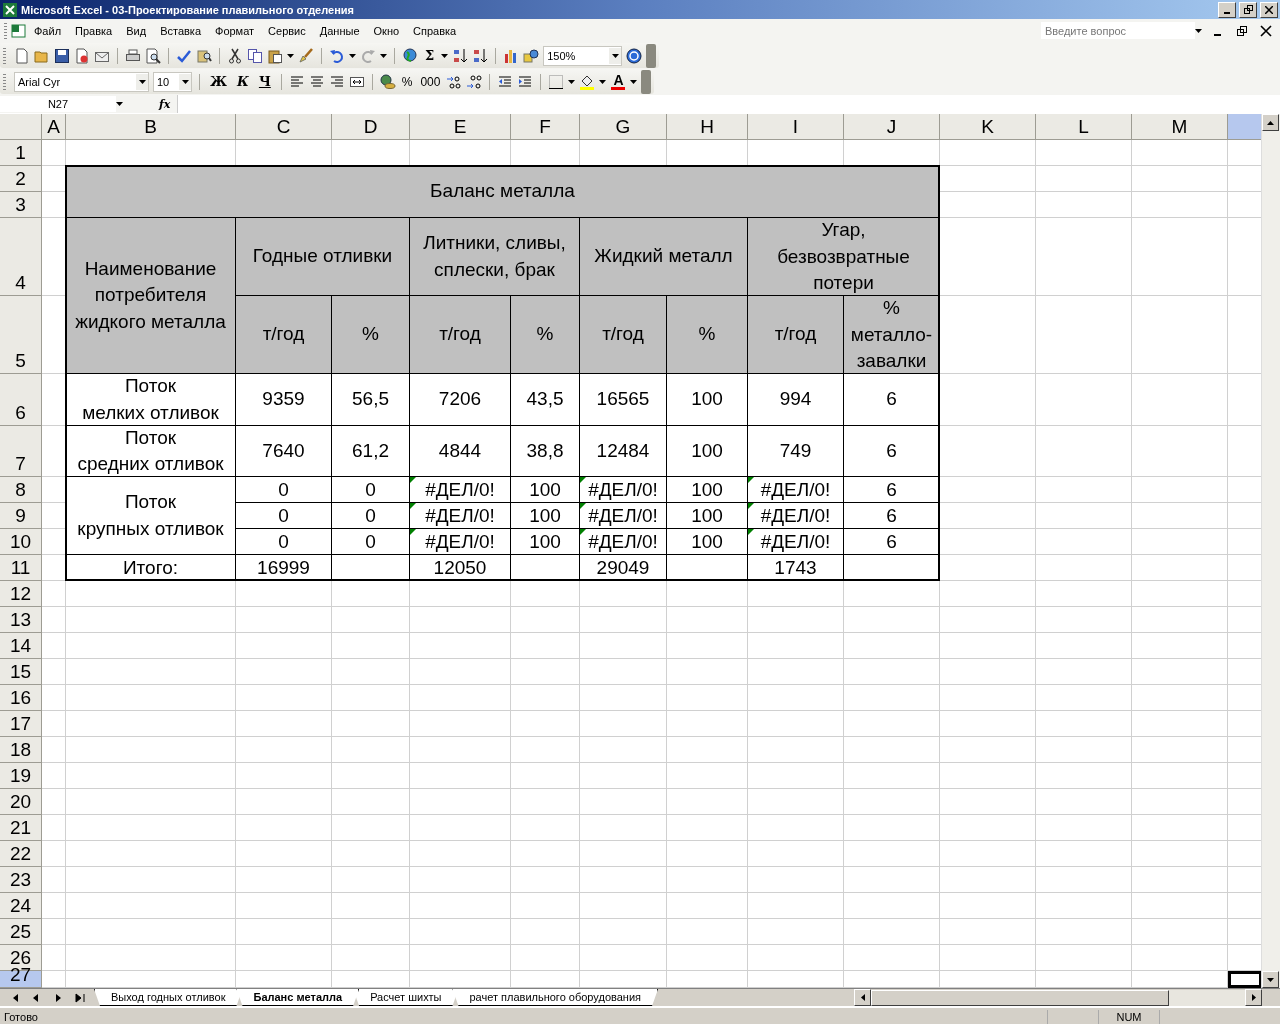 This screenshot has height=1024, width=1280. Describe the element at coordinates (435, 30) in the screenshot. I see `menu-item: Справка` at that location.